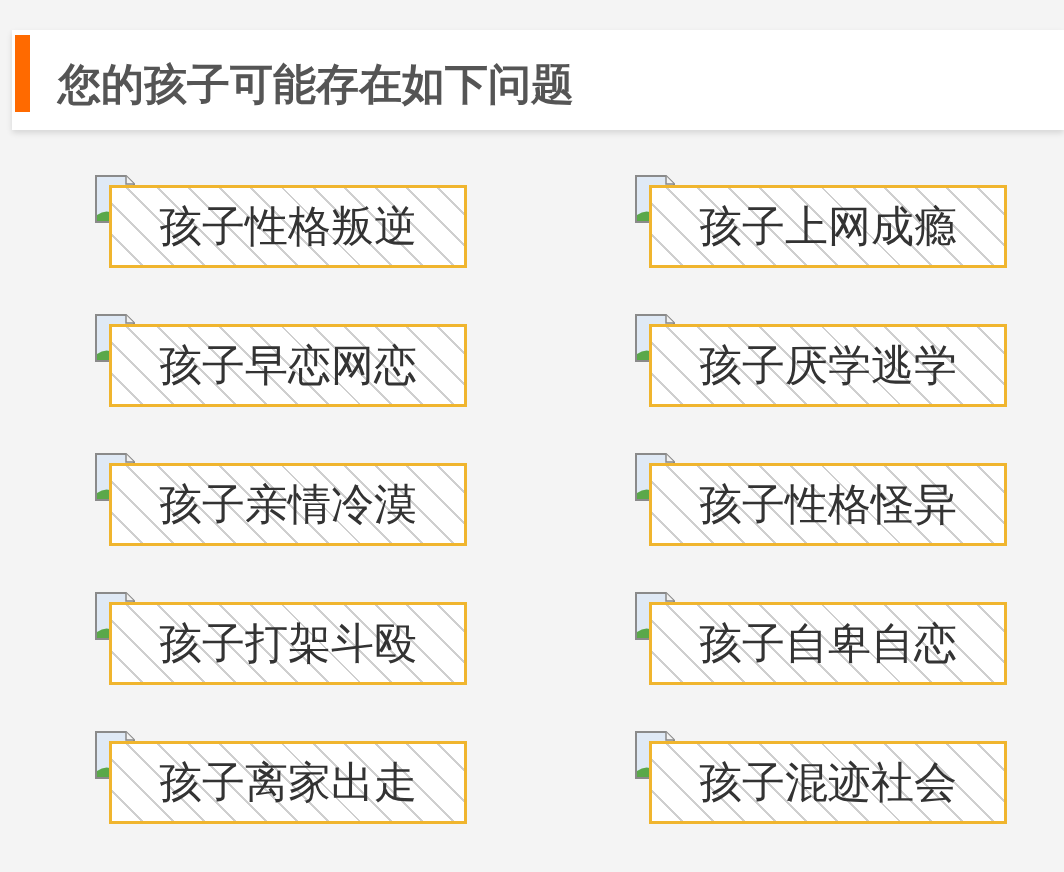  What do you see at coordinates (288, 643) in the screenshot?
I see `problem-button: 孩子打架斗殴` at bounding box center [288, 643].